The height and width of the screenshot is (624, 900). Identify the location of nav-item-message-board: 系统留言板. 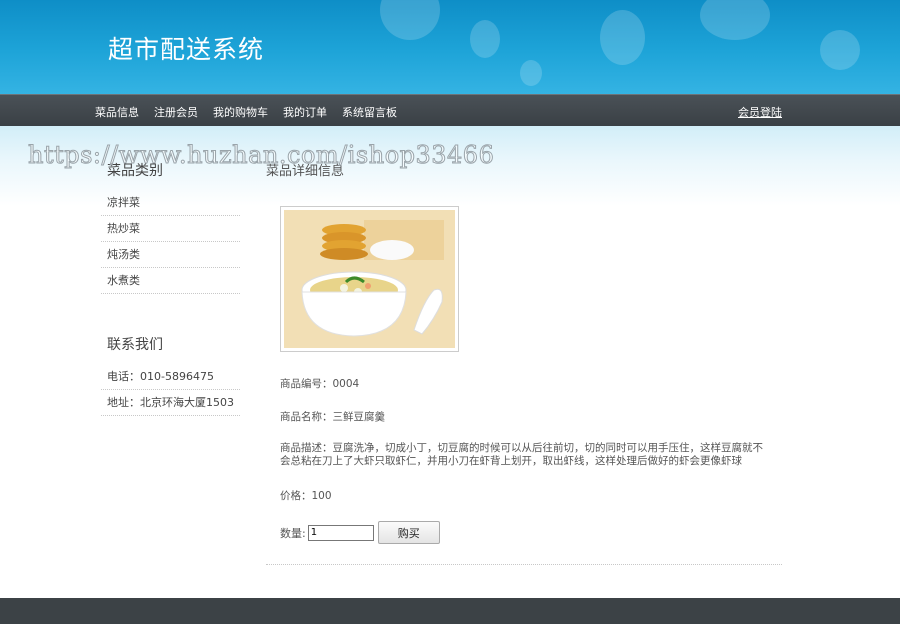
(369, 112).